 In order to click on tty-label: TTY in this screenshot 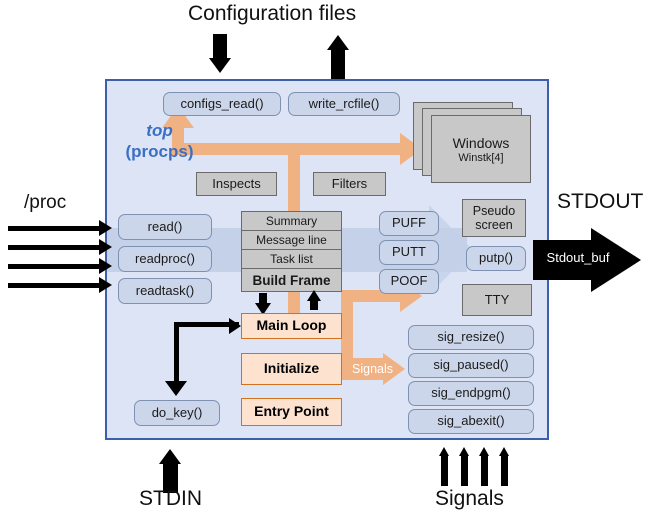, I will do `click(497, 299)`.